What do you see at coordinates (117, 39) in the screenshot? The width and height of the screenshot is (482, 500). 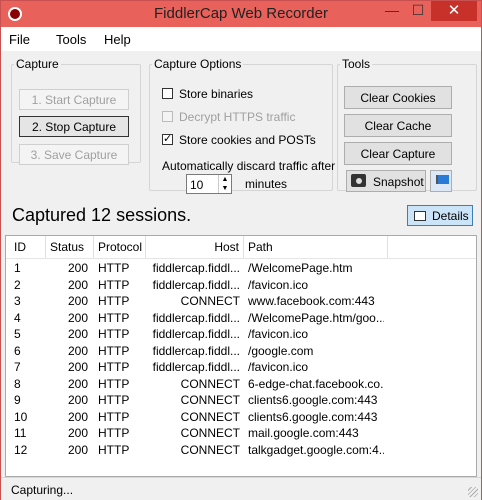 I see `menu-help: Help` at bounding box center [117, 39].